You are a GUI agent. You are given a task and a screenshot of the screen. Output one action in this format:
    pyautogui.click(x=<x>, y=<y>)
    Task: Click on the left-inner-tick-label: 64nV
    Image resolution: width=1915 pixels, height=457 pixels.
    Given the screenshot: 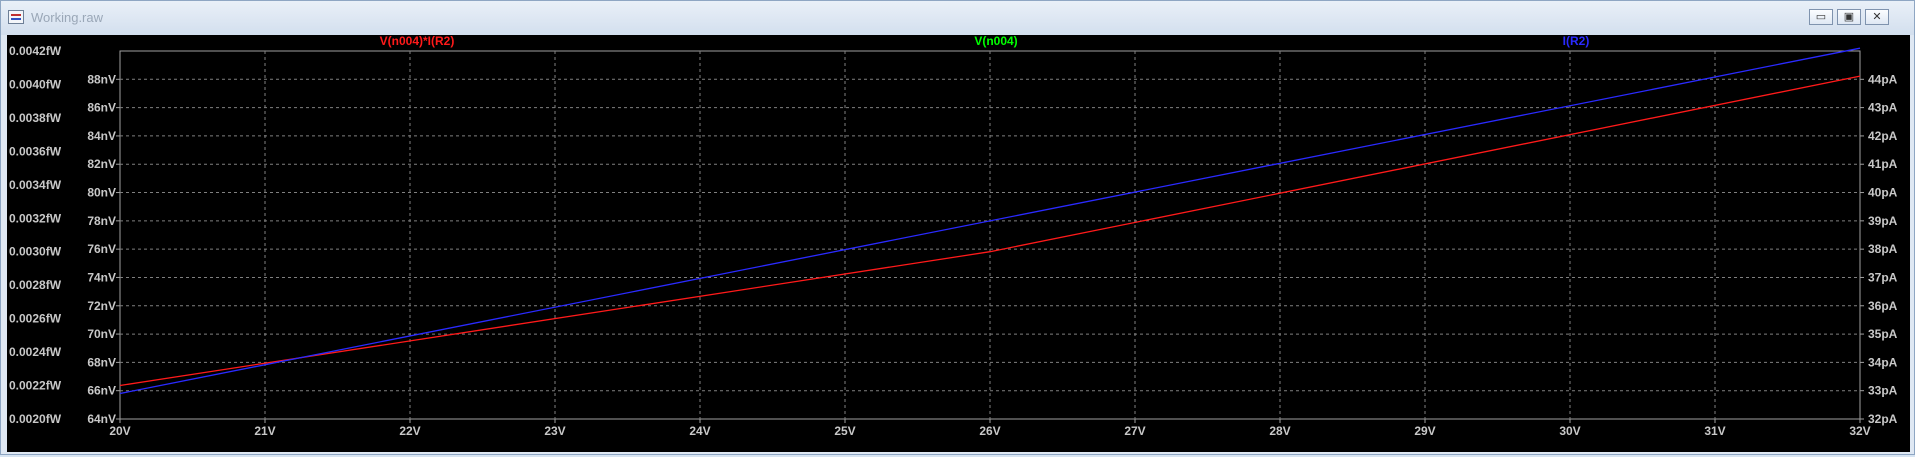 What is the action you would take?
    pyautogui.click(x=101, y=419)
    